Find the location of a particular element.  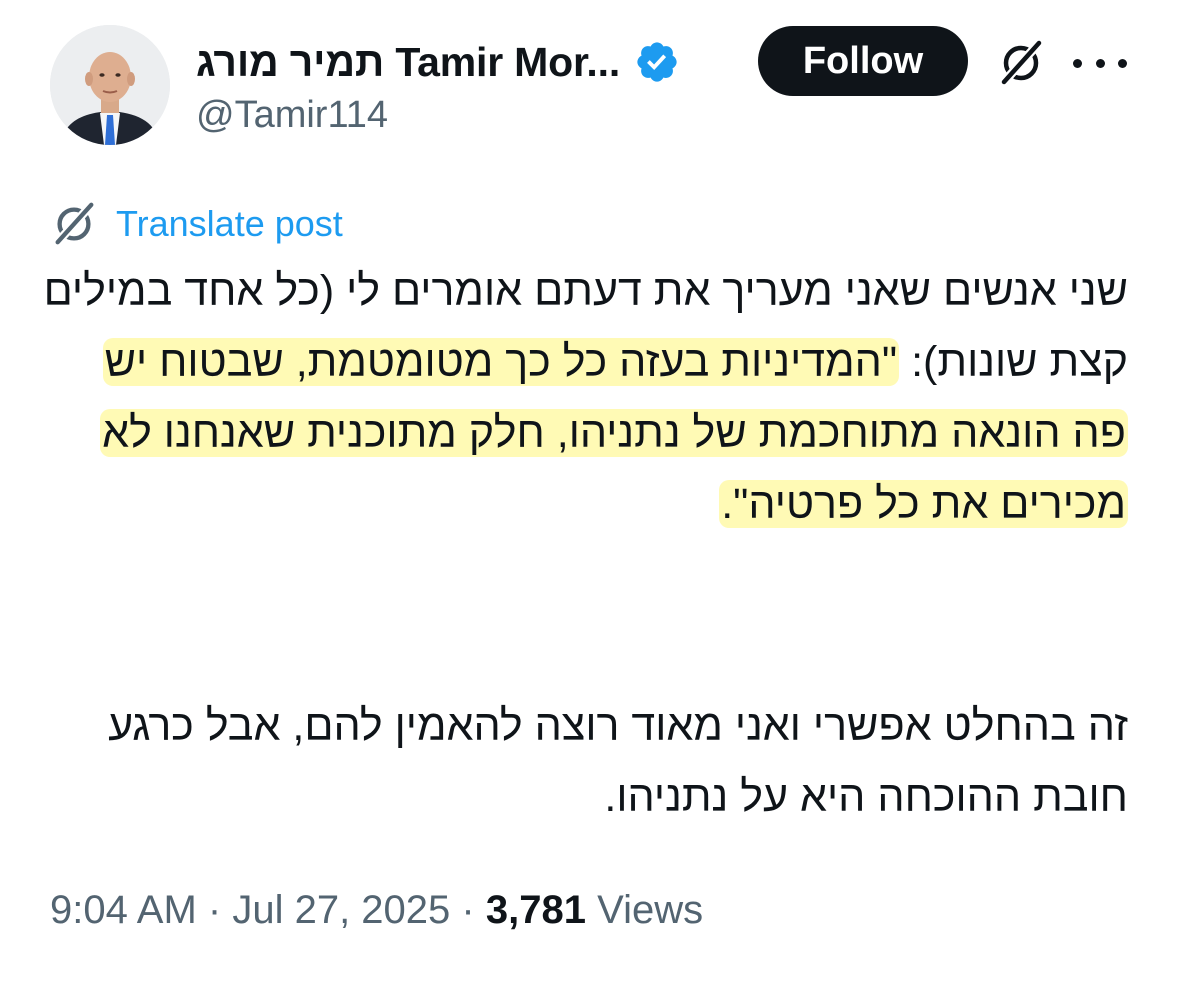

translate-post-label: Translate post is located at coordinates (229, 223).